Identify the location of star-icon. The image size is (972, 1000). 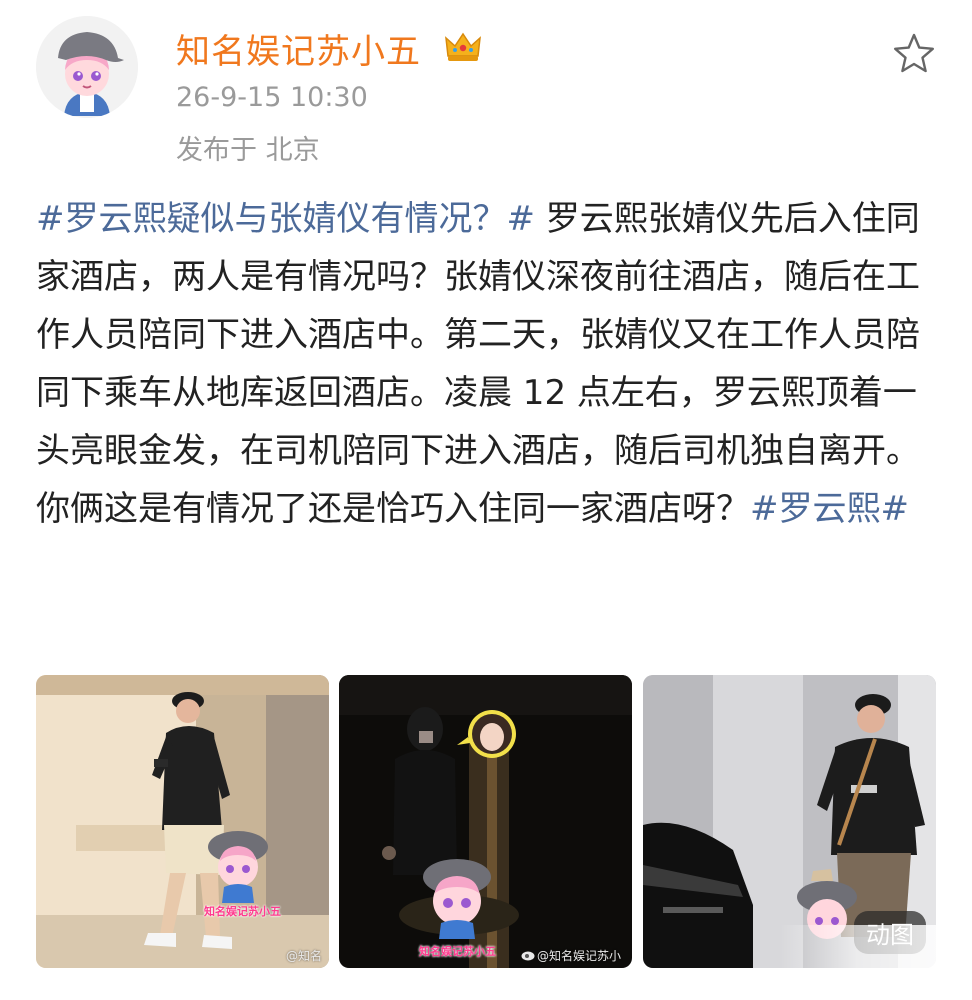
(914, 54).